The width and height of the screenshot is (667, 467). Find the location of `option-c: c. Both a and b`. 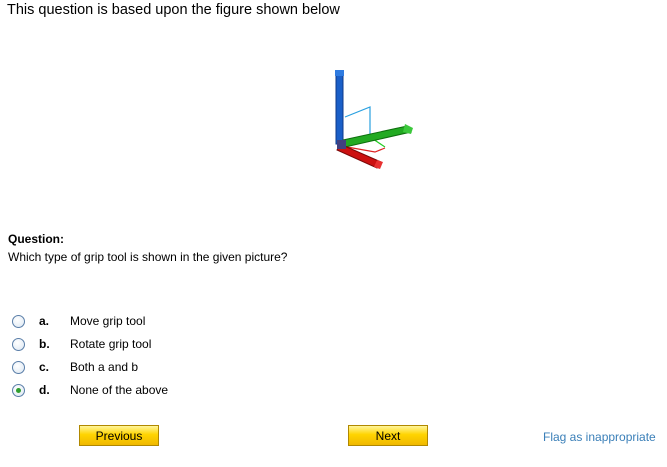

option-c: c. Both a and b is located at coordinates (112, 369).